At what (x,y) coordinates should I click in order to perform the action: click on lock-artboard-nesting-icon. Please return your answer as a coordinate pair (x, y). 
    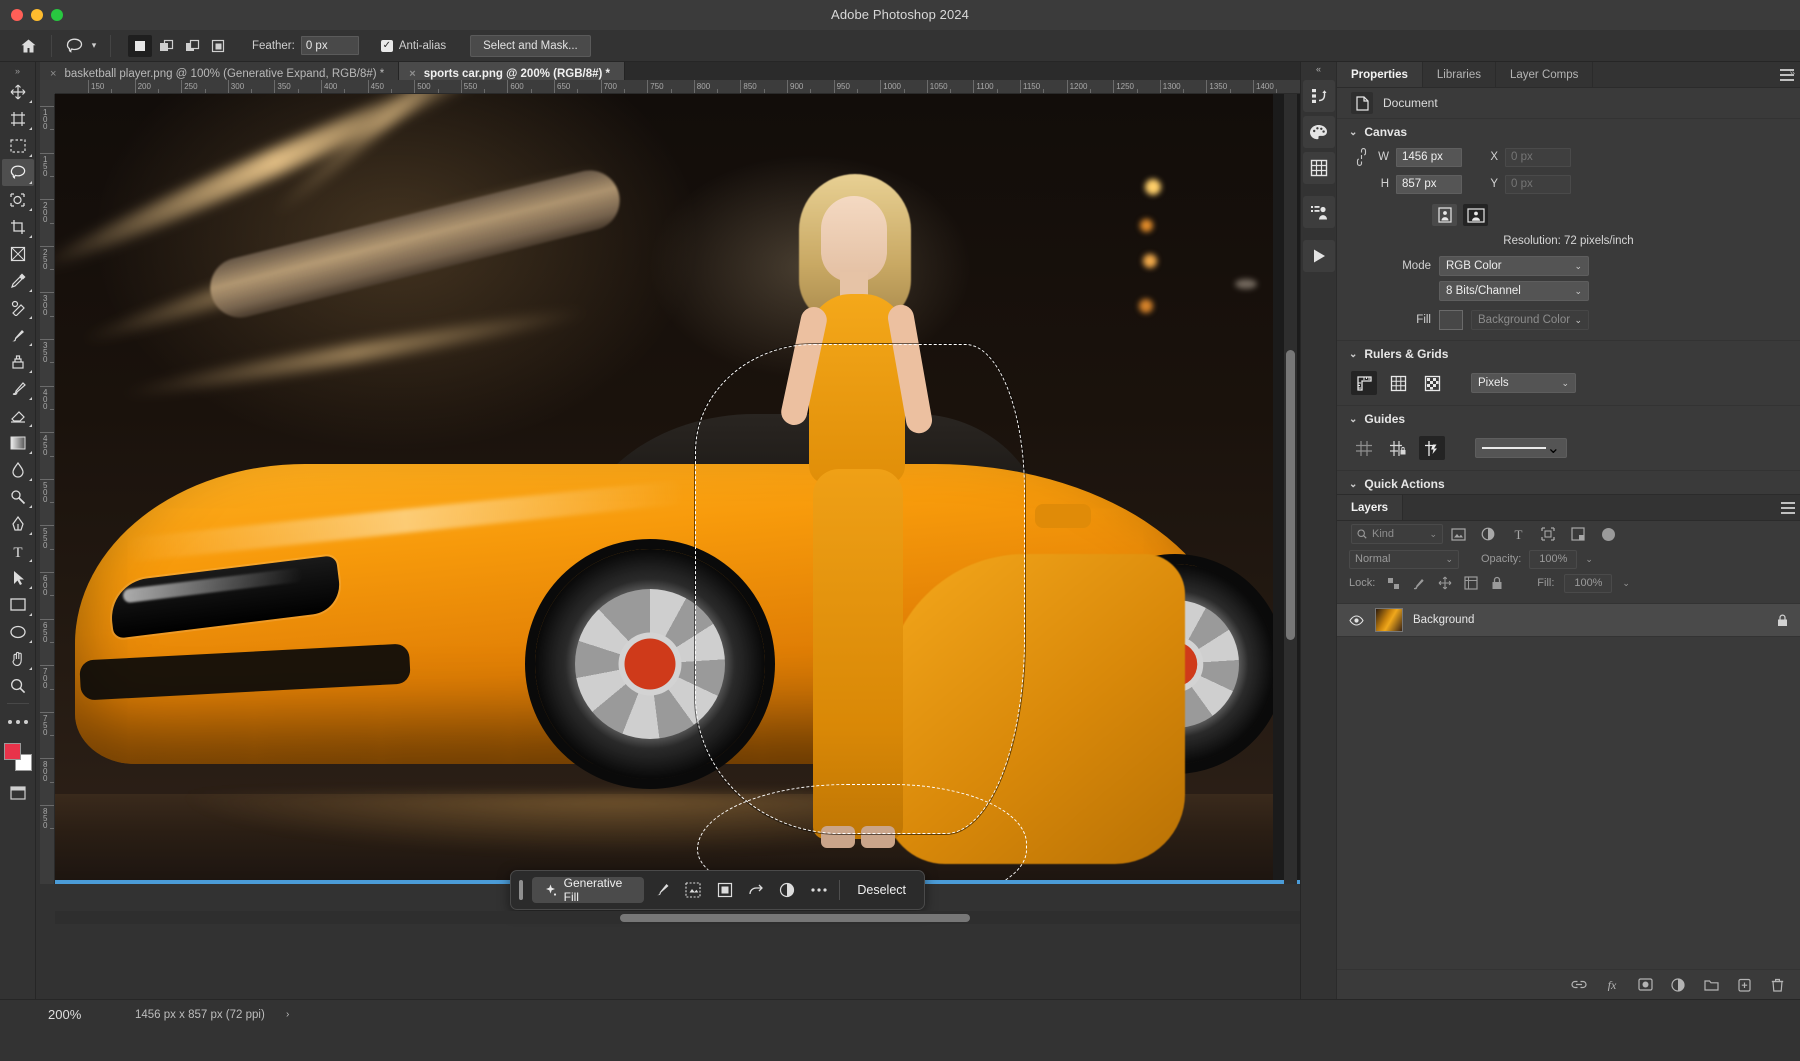
    Looking at the image, I should click on (1471, 583).